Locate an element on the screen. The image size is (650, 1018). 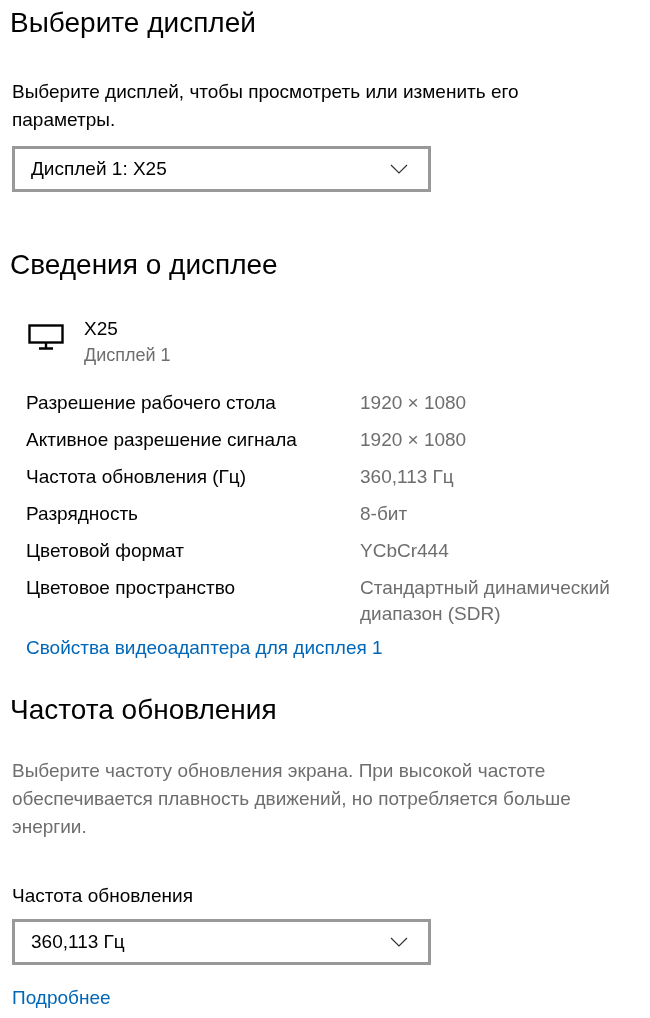
learn-more-link: Подробнее is located at coordinates (61, 998).